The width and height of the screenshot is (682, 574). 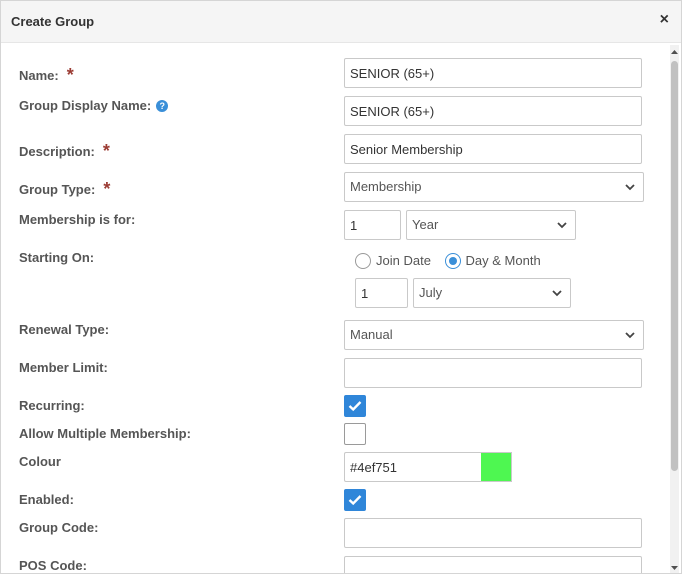 What do you see at coordinates (64, 329) in the screenshot?
I see `renewal-type-label: Renewal Type:` at bounding box center [64, 329].